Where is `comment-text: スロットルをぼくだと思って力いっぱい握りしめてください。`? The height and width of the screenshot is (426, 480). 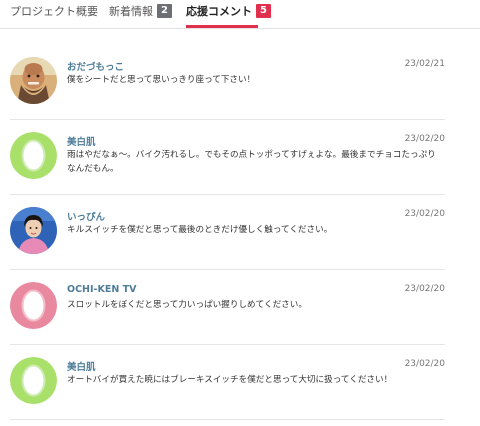 comment-text: スロットルをぼくだと思って力いっぱい握りしめてください。 is located at coordinates (187, 305).